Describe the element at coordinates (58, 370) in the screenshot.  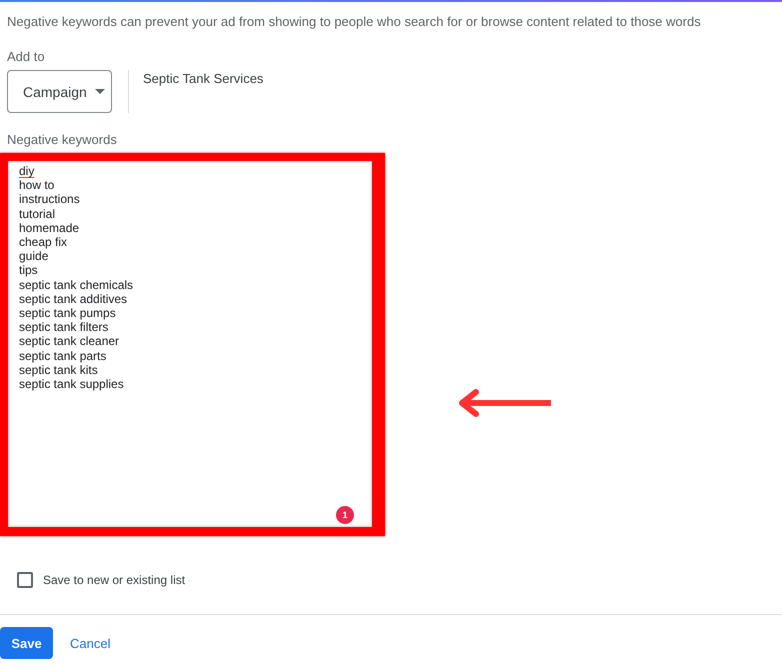
I see `keyword-text: septic tank kits` at that location.